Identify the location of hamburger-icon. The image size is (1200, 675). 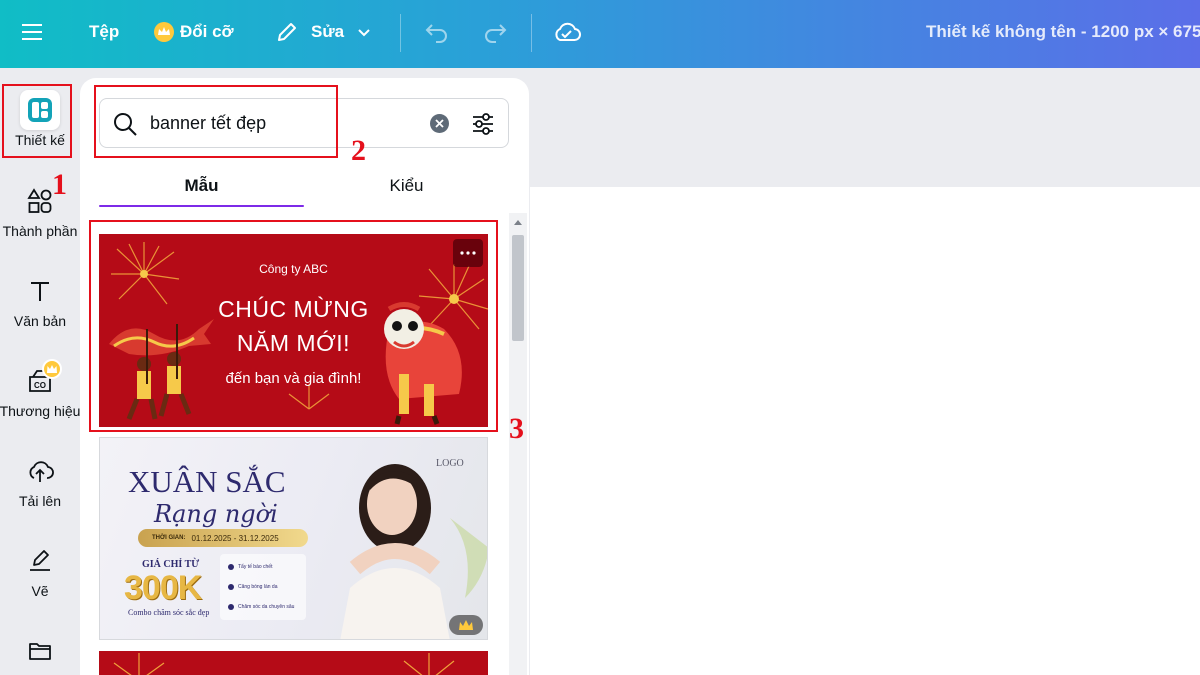
(32, 32).